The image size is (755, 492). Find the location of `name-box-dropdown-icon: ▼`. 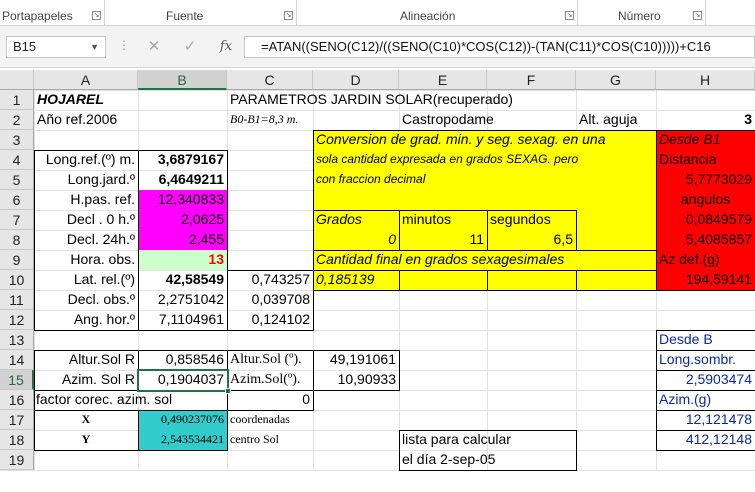

name-box-dropdown-icon: ▼ is located at coordinates (94, 47).